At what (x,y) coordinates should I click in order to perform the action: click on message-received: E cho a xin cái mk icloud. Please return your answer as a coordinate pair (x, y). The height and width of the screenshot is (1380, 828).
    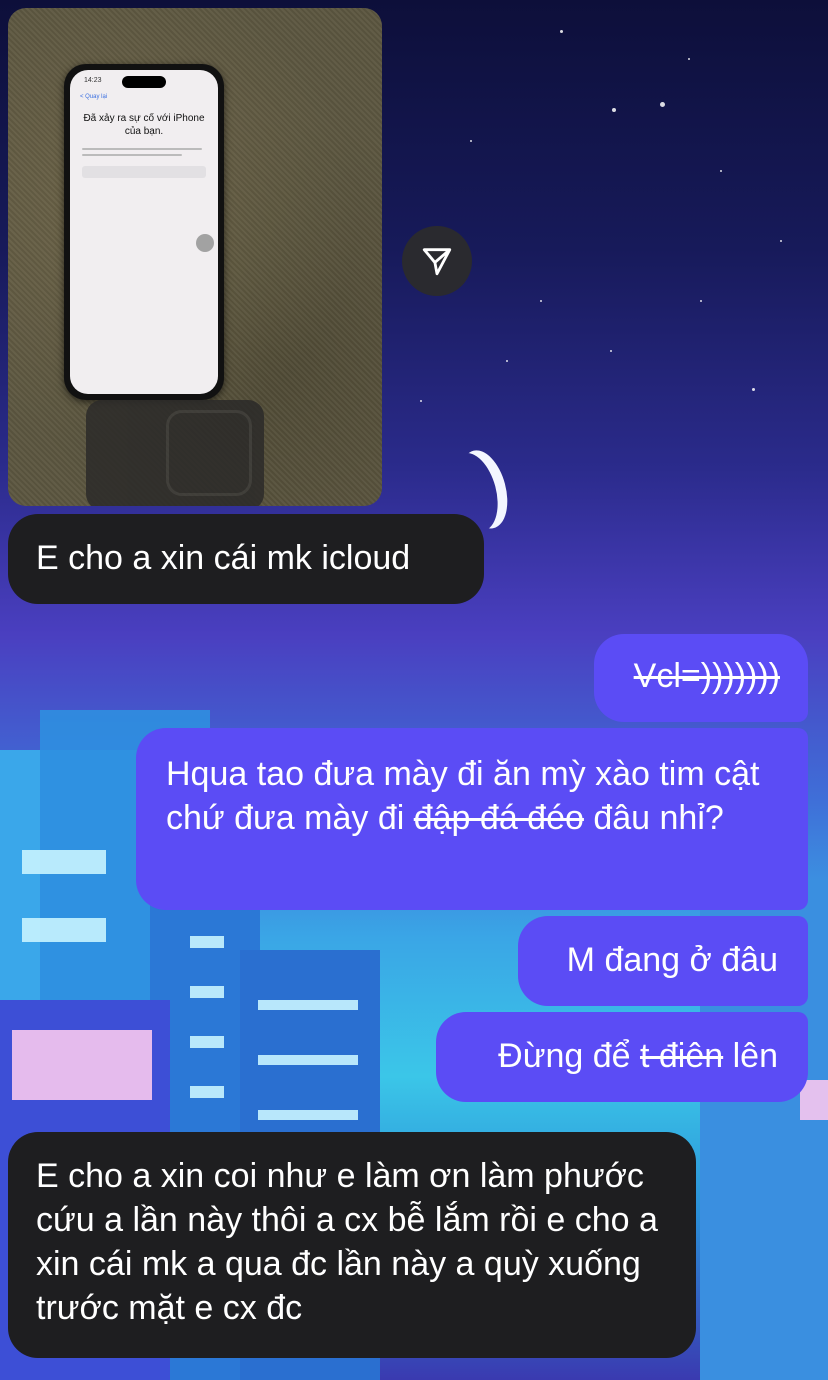
    Looking at the image, I should click on (246, 559).